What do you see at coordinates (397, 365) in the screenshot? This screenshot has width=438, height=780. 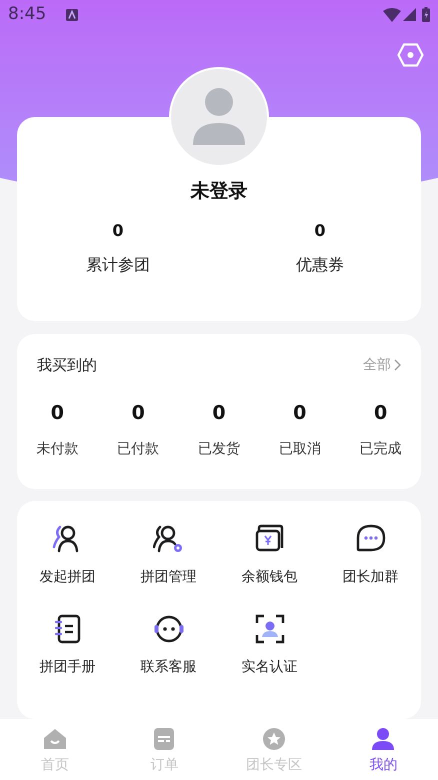 I see `chevron-right-icon` at bounding box center [397, 365].